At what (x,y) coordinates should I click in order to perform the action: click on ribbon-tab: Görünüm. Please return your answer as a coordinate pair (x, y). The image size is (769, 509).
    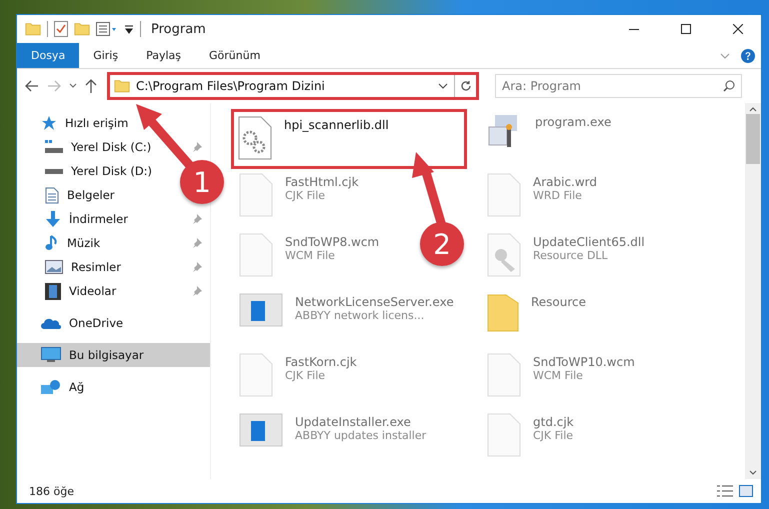
    Looking at the image, I should click on (234, 55).